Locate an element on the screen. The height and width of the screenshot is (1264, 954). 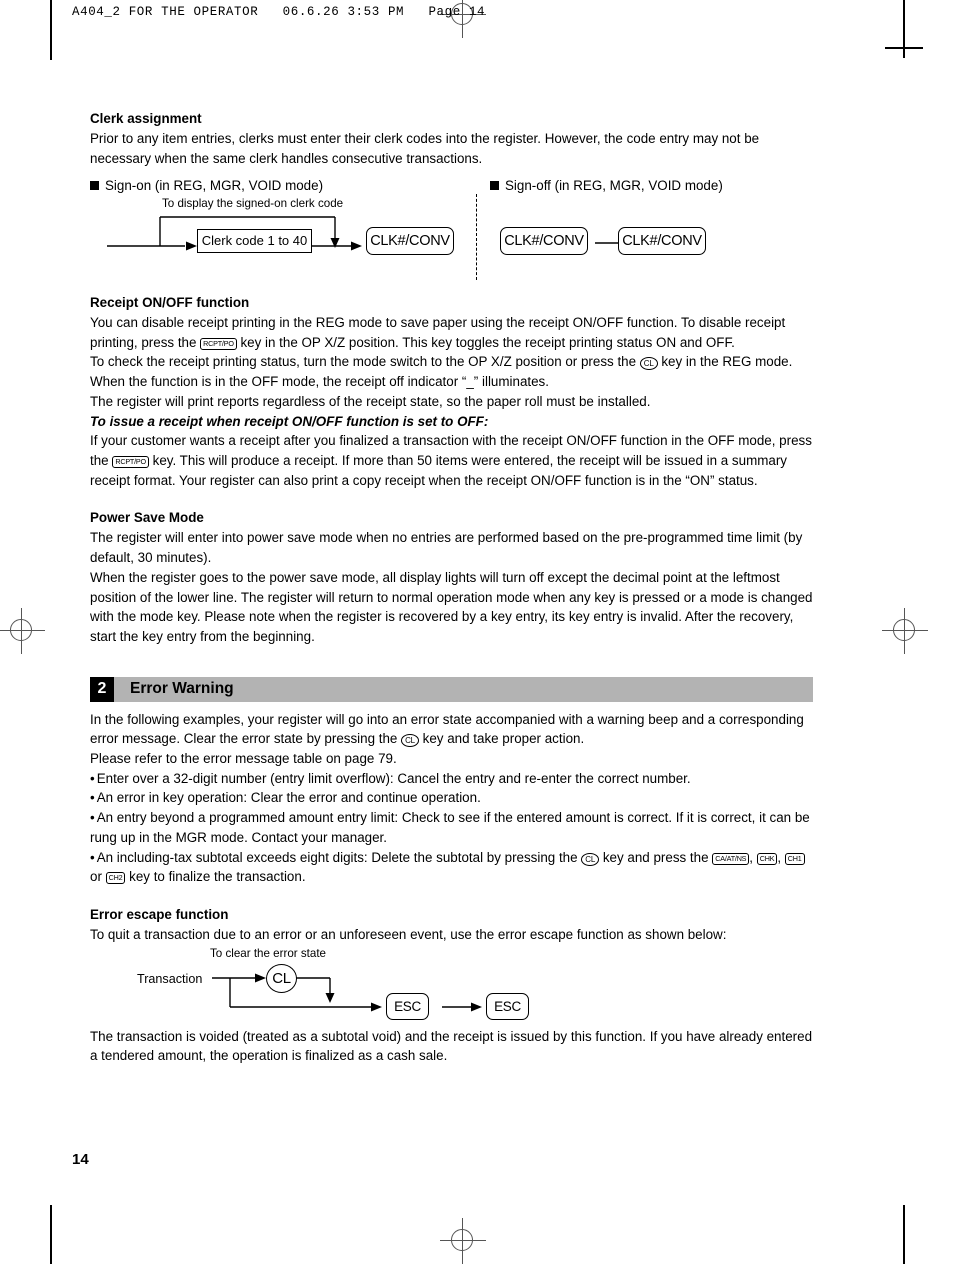
crop-mark-top-left is located at coordinates (51, 30).